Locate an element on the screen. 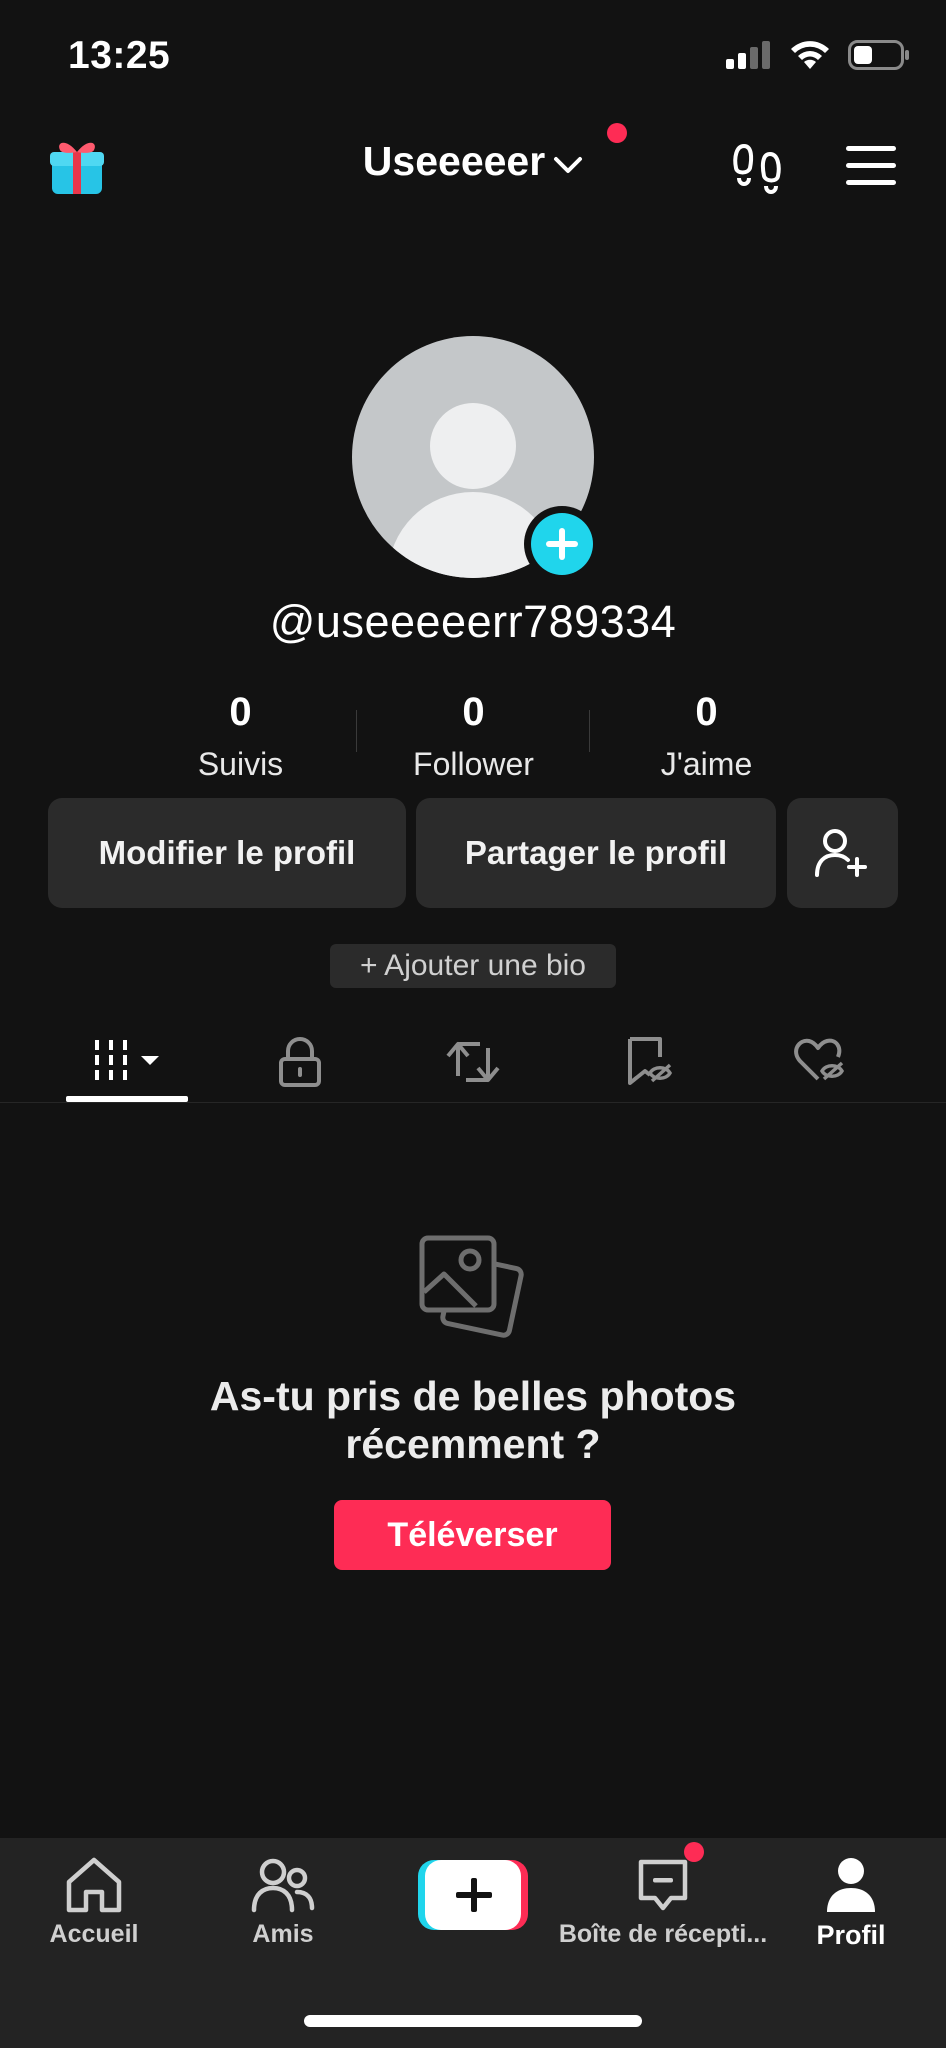 The height and width of the screenshot is (2048, 946). videos-grid-icon is located at coordinates (127, 1060).